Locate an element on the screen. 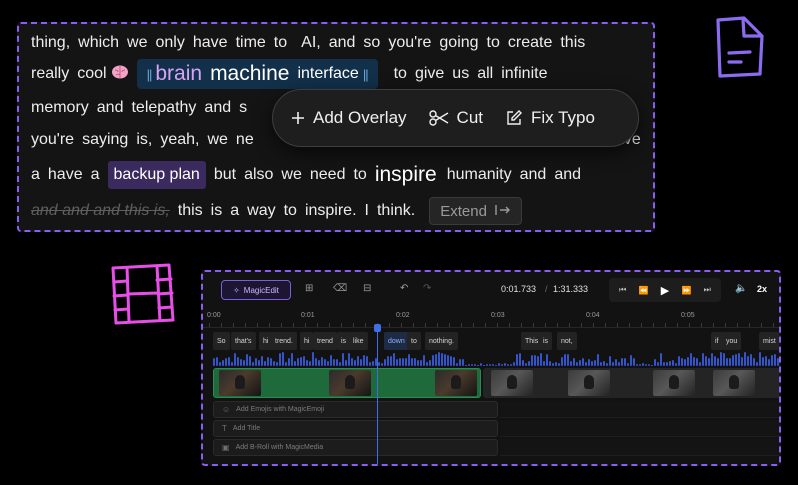 The width and height of the screenshot is (798, 485). word: cool is located at coordinates (91, 74).